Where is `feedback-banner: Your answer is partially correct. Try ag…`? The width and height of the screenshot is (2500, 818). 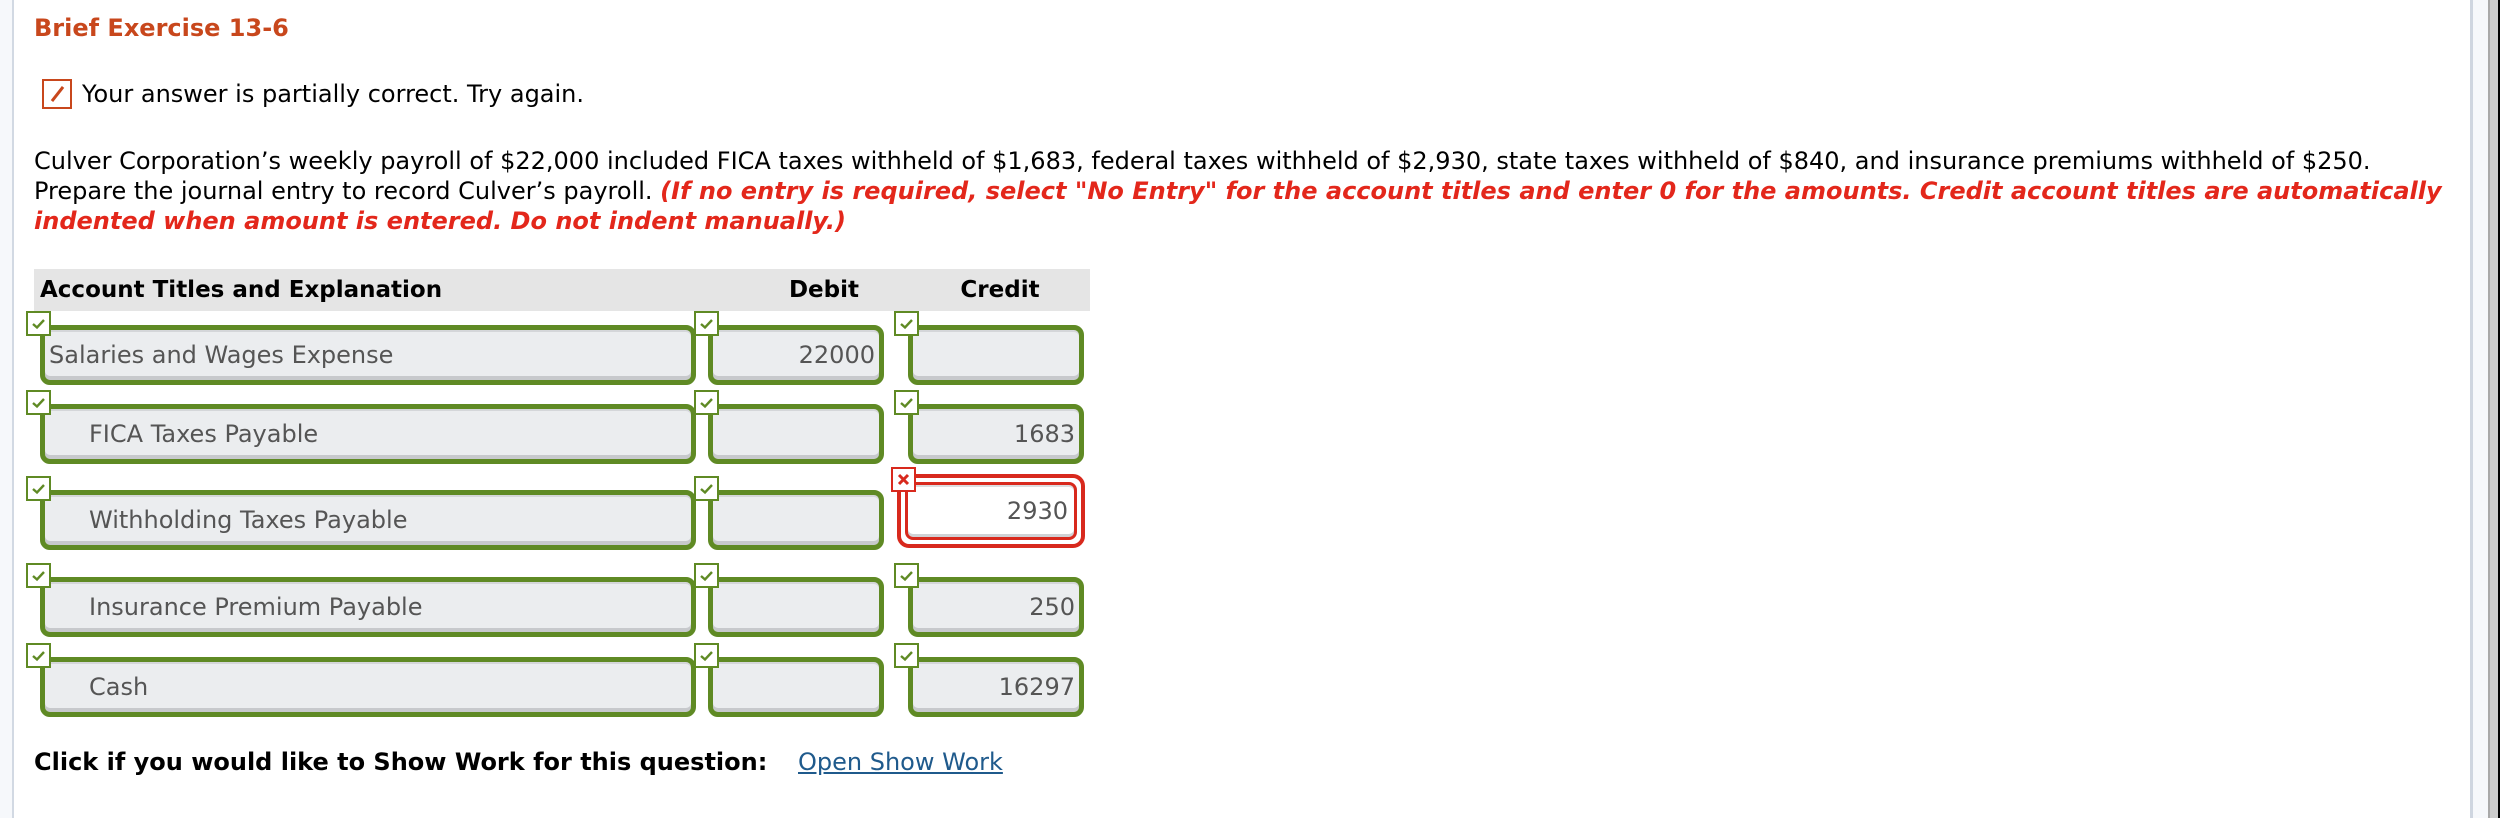 feedback-banner: Your answer is partially correct. Try ag… is located at coordinates (313, 94).